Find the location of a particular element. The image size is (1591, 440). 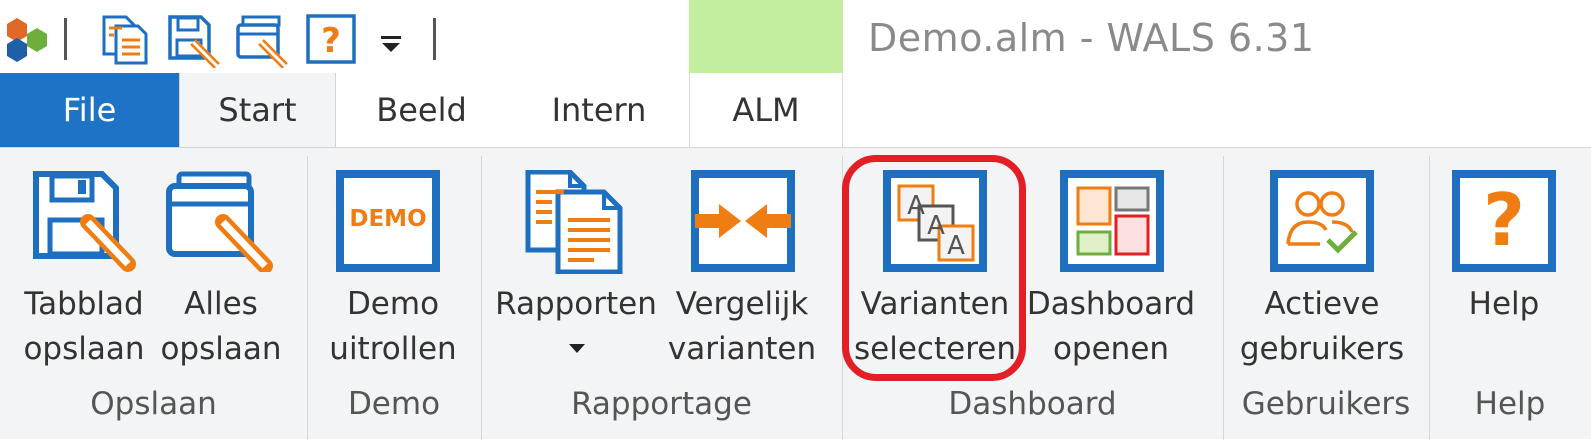

group-label-demo: Demo is located at coordinates (394, 404).